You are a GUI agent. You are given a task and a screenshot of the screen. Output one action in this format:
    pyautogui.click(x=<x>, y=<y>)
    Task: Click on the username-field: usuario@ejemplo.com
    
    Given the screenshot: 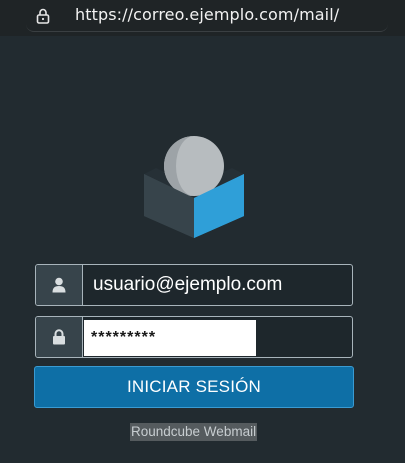 What is the action you would take?
    pyautogui.click(x=194, y=285)
    